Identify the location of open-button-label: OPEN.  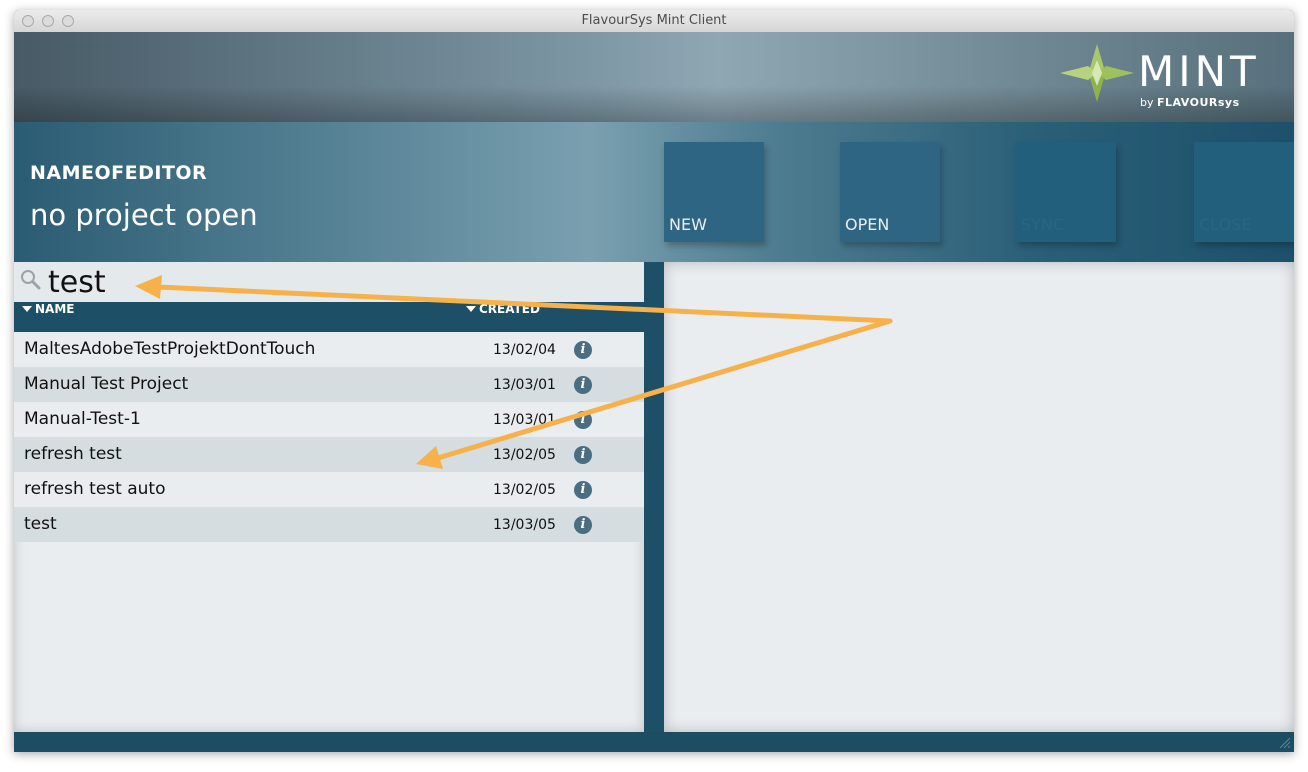
(867, 224).